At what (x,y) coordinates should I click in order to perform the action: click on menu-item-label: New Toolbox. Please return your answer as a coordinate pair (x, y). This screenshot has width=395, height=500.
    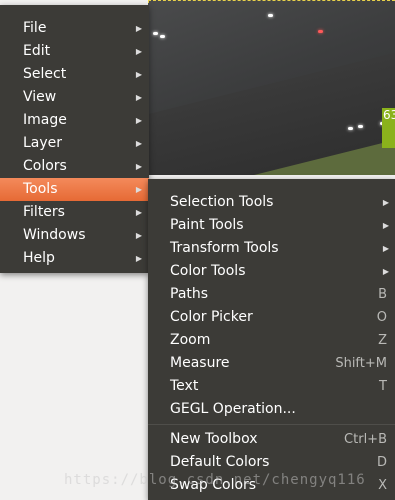
    Looking at the image, I should click on (214, 439).